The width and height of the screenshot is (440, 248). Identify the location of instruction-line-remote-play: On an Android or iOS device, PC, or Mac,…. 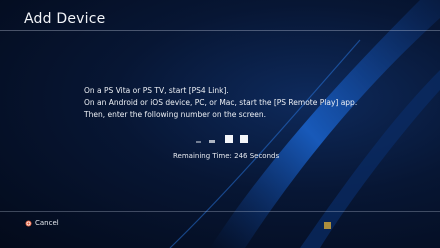
(221, 102).